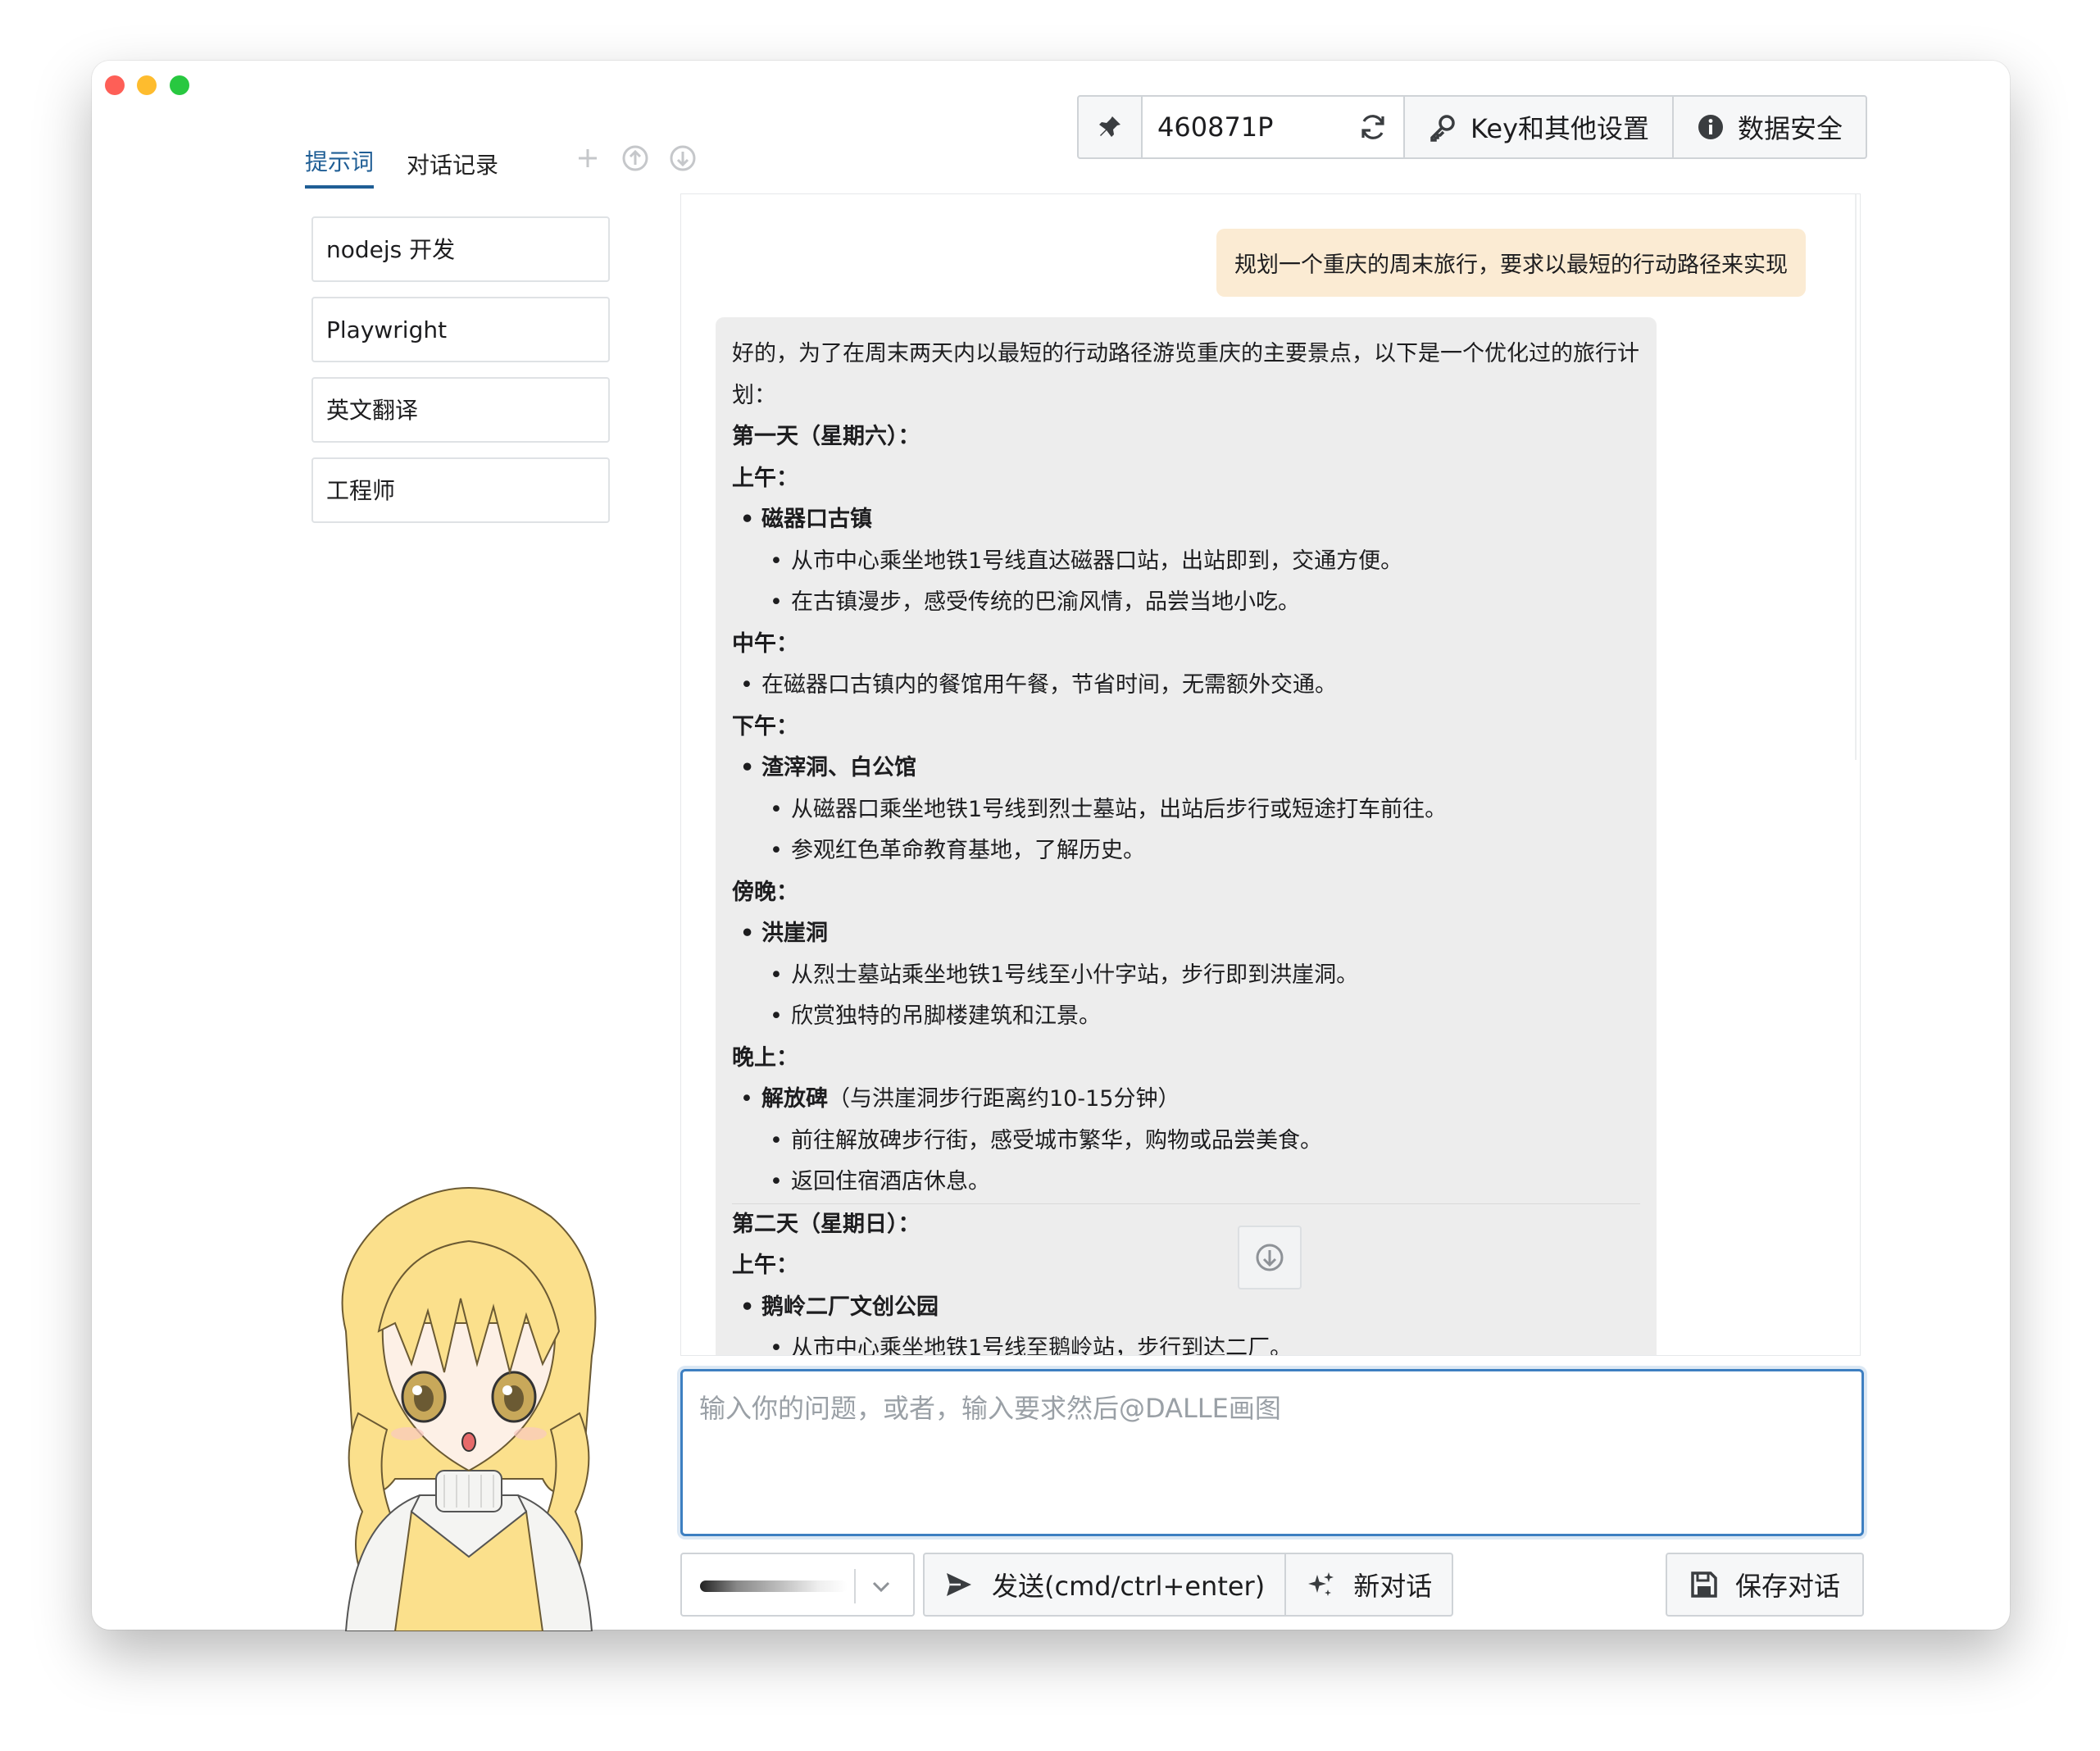 This screenshot has height=1751, width=2100. I want to click on sidebar-tabs: 提示词 对话记录, so click(418, 166).